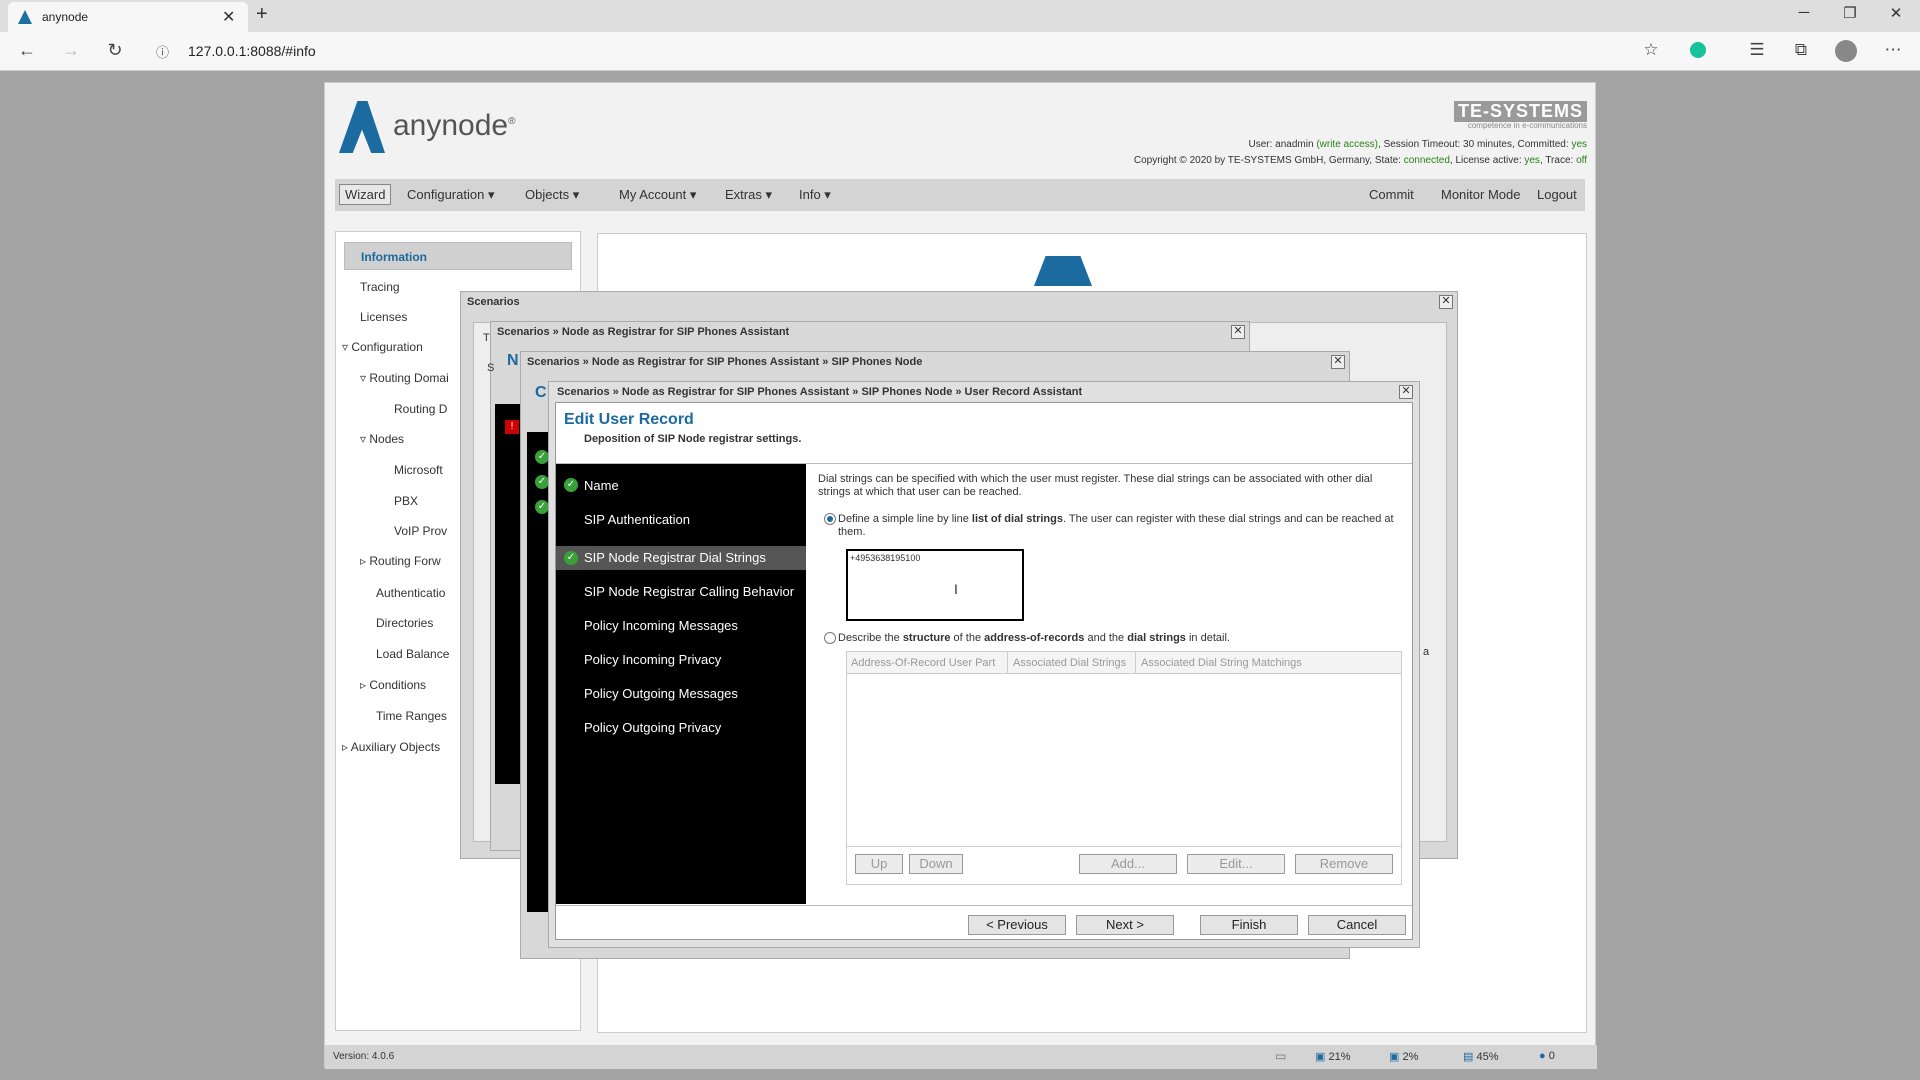  Describe the element at coordinates (601, 485) in the screenshot. I see `step-name: Name` at that location.